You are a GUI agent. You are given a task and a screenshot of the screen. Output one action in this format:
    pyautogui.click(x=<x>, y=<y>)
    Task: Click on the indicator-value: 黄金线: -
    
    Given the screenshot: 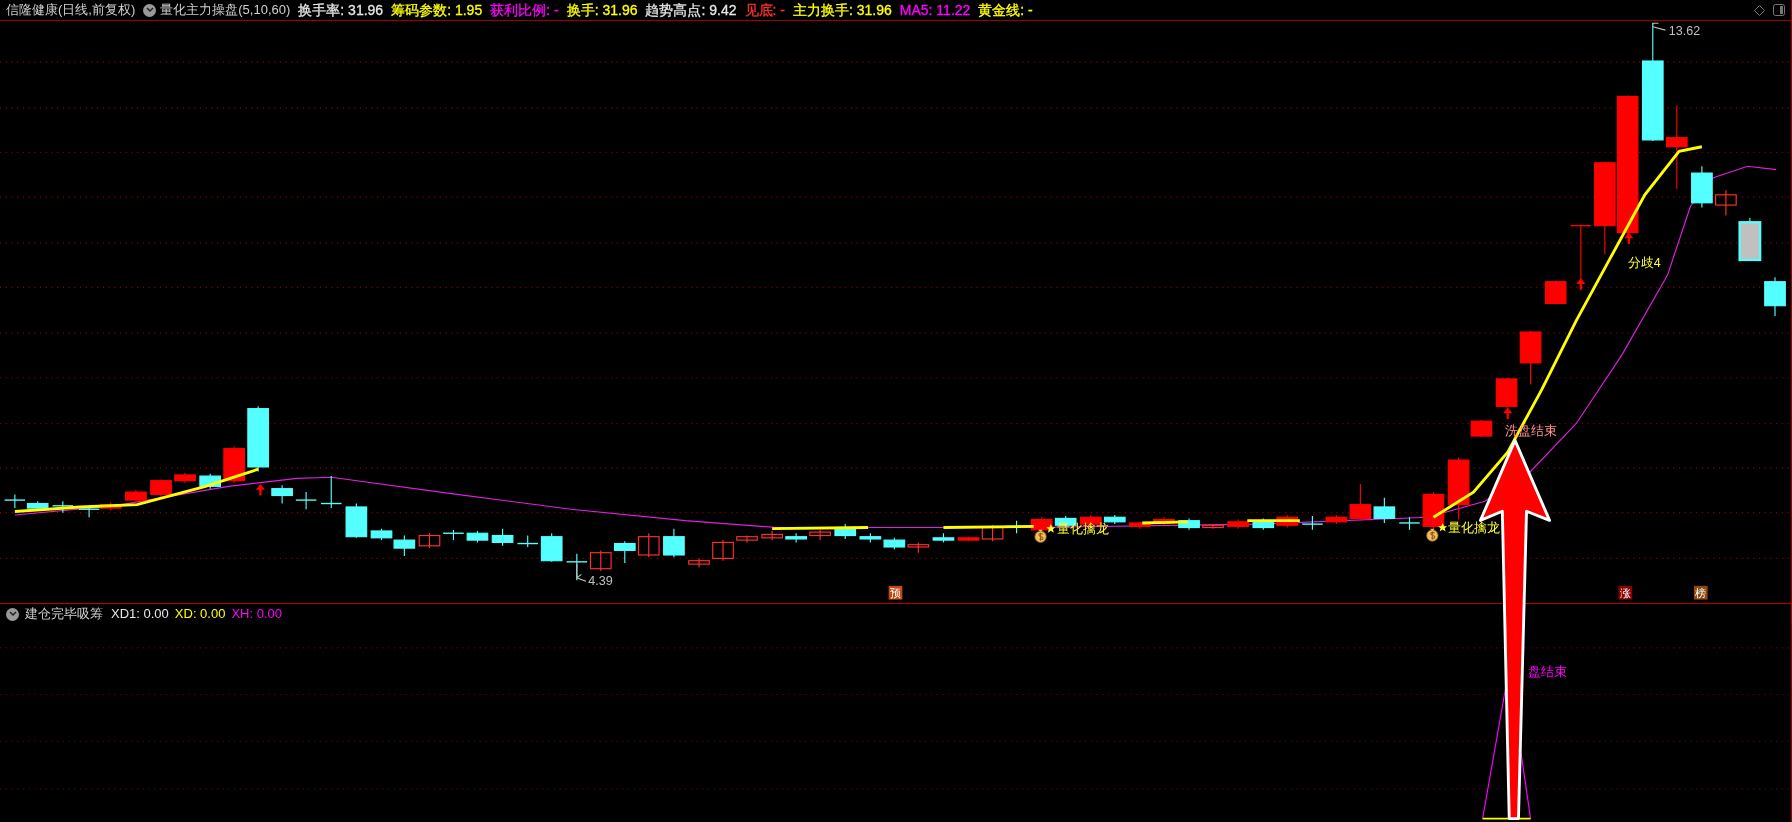 What is the action you would take?
    pyautogui.click(x=1005, y=10)
    